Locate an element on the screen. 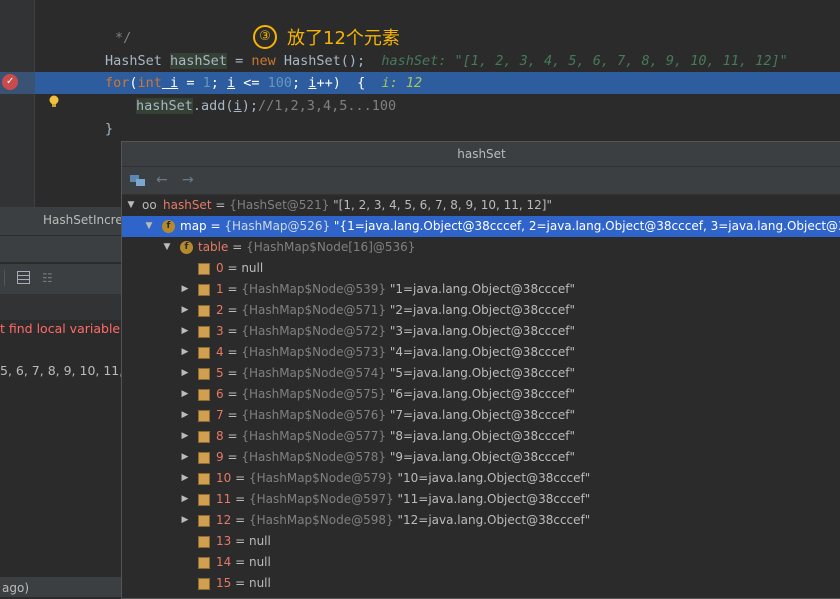  layout-icon: ☷ is located at coordinates (47, 278).